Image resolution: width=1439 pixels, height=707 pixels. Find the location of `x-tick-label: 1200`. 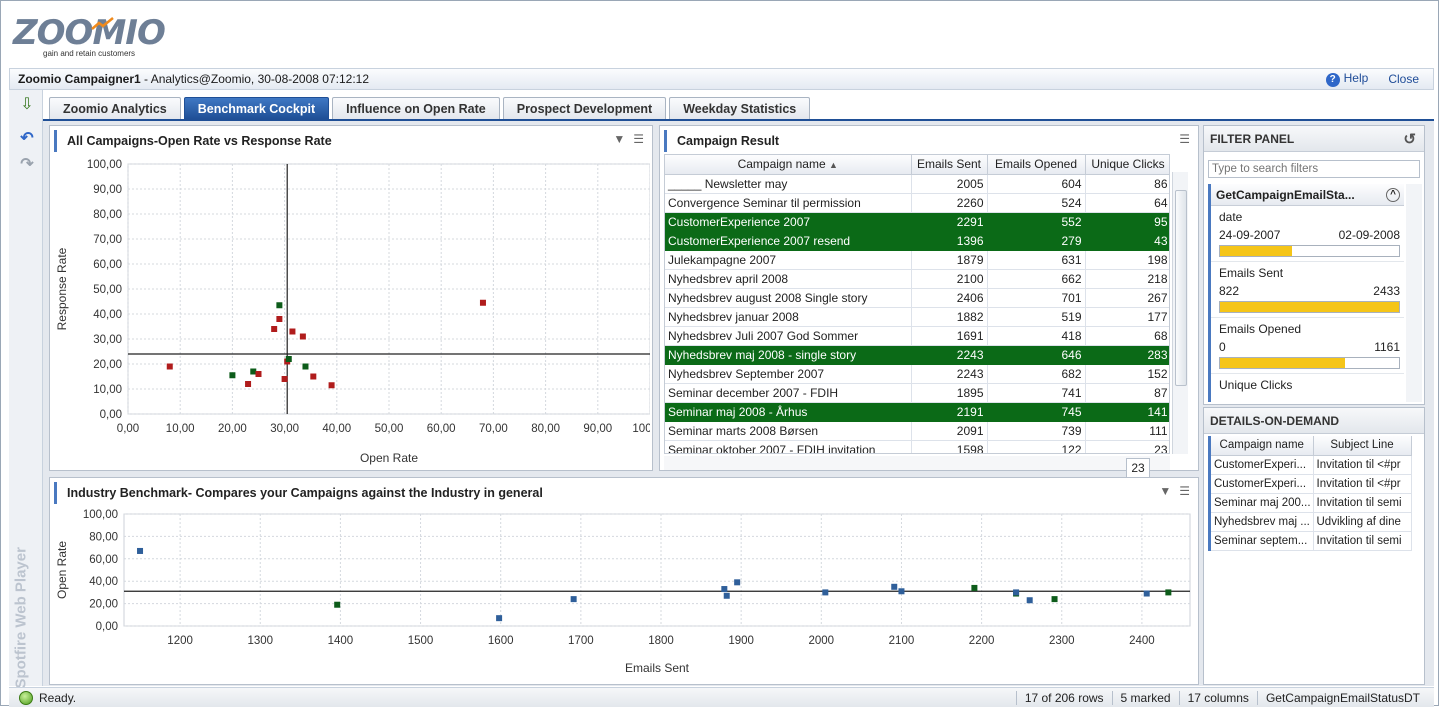

x-tick-label: 1200 is located at coordinates (180, 641).